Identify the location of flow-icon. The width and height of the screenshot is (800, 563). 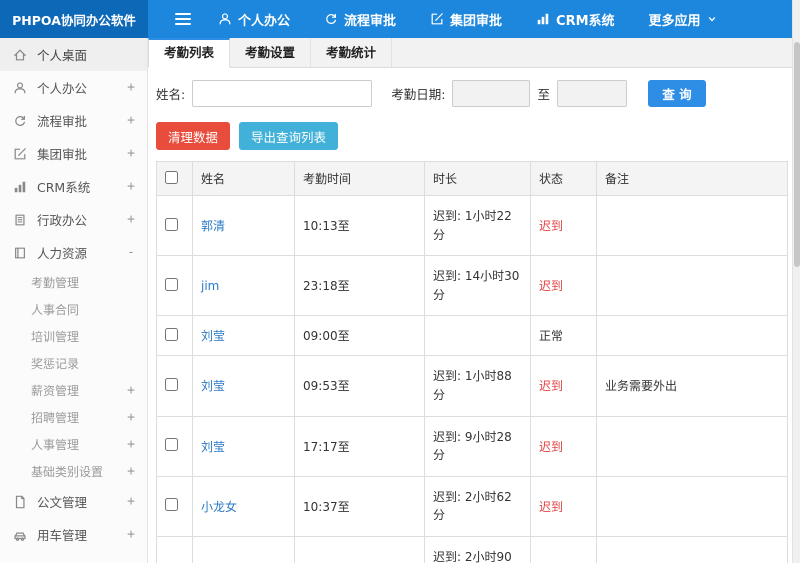
(21, 121).